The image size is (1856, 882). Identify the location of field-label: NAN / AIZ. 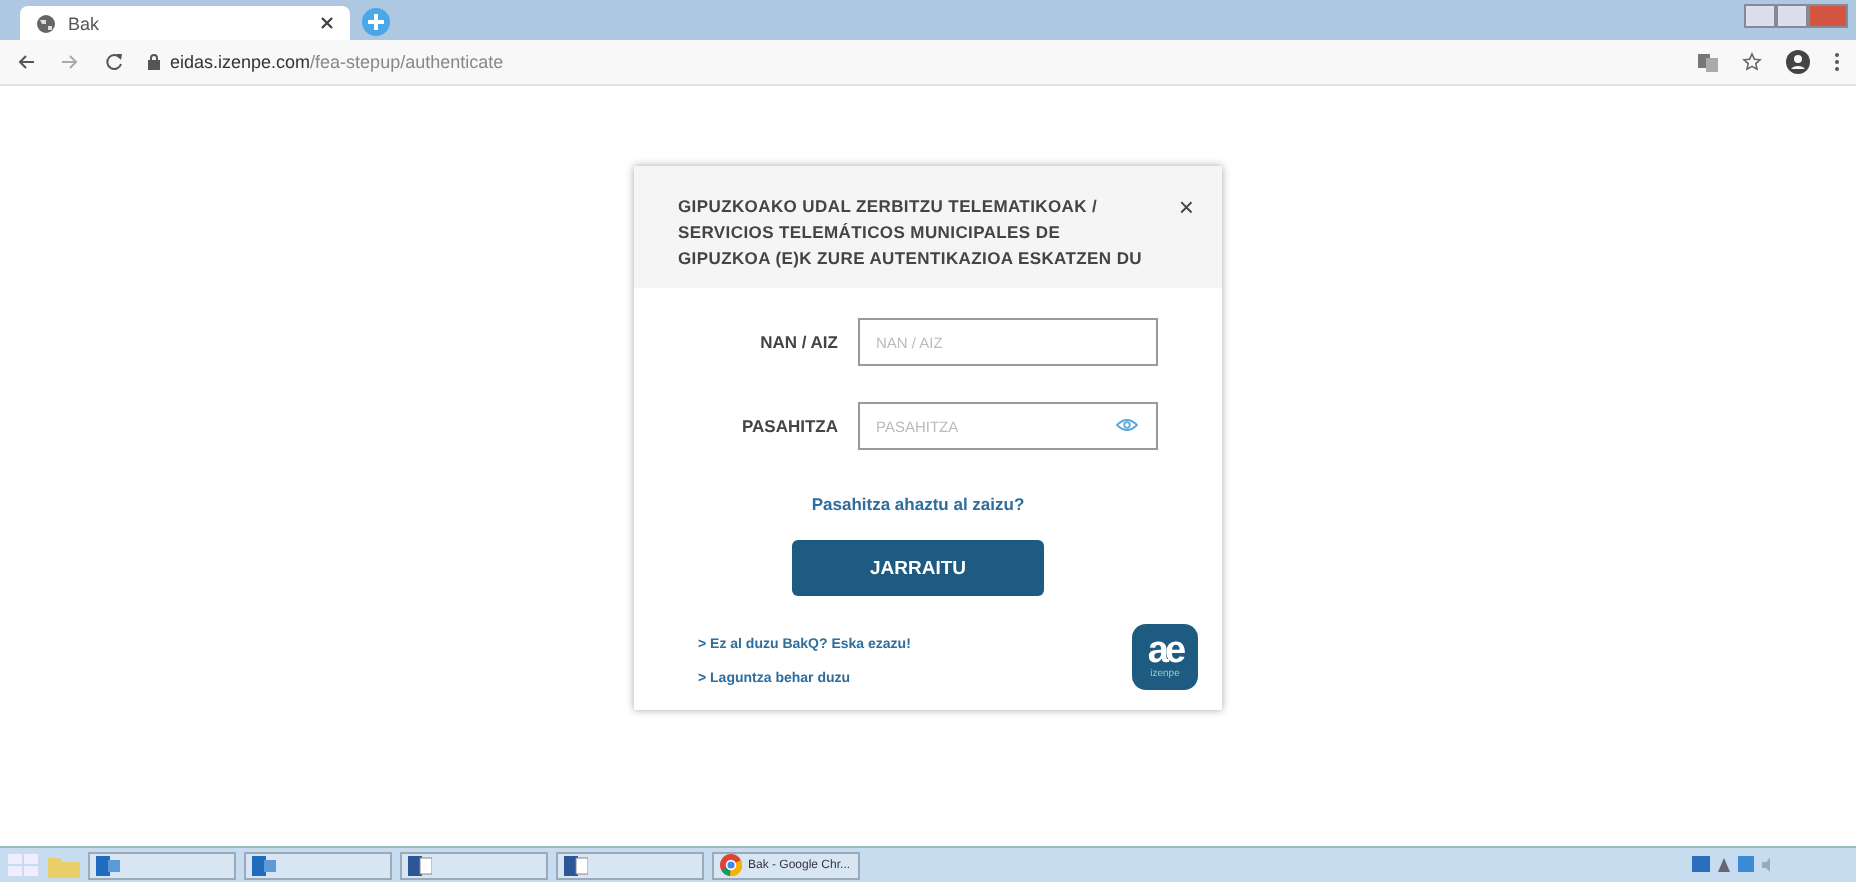
(798, 342).